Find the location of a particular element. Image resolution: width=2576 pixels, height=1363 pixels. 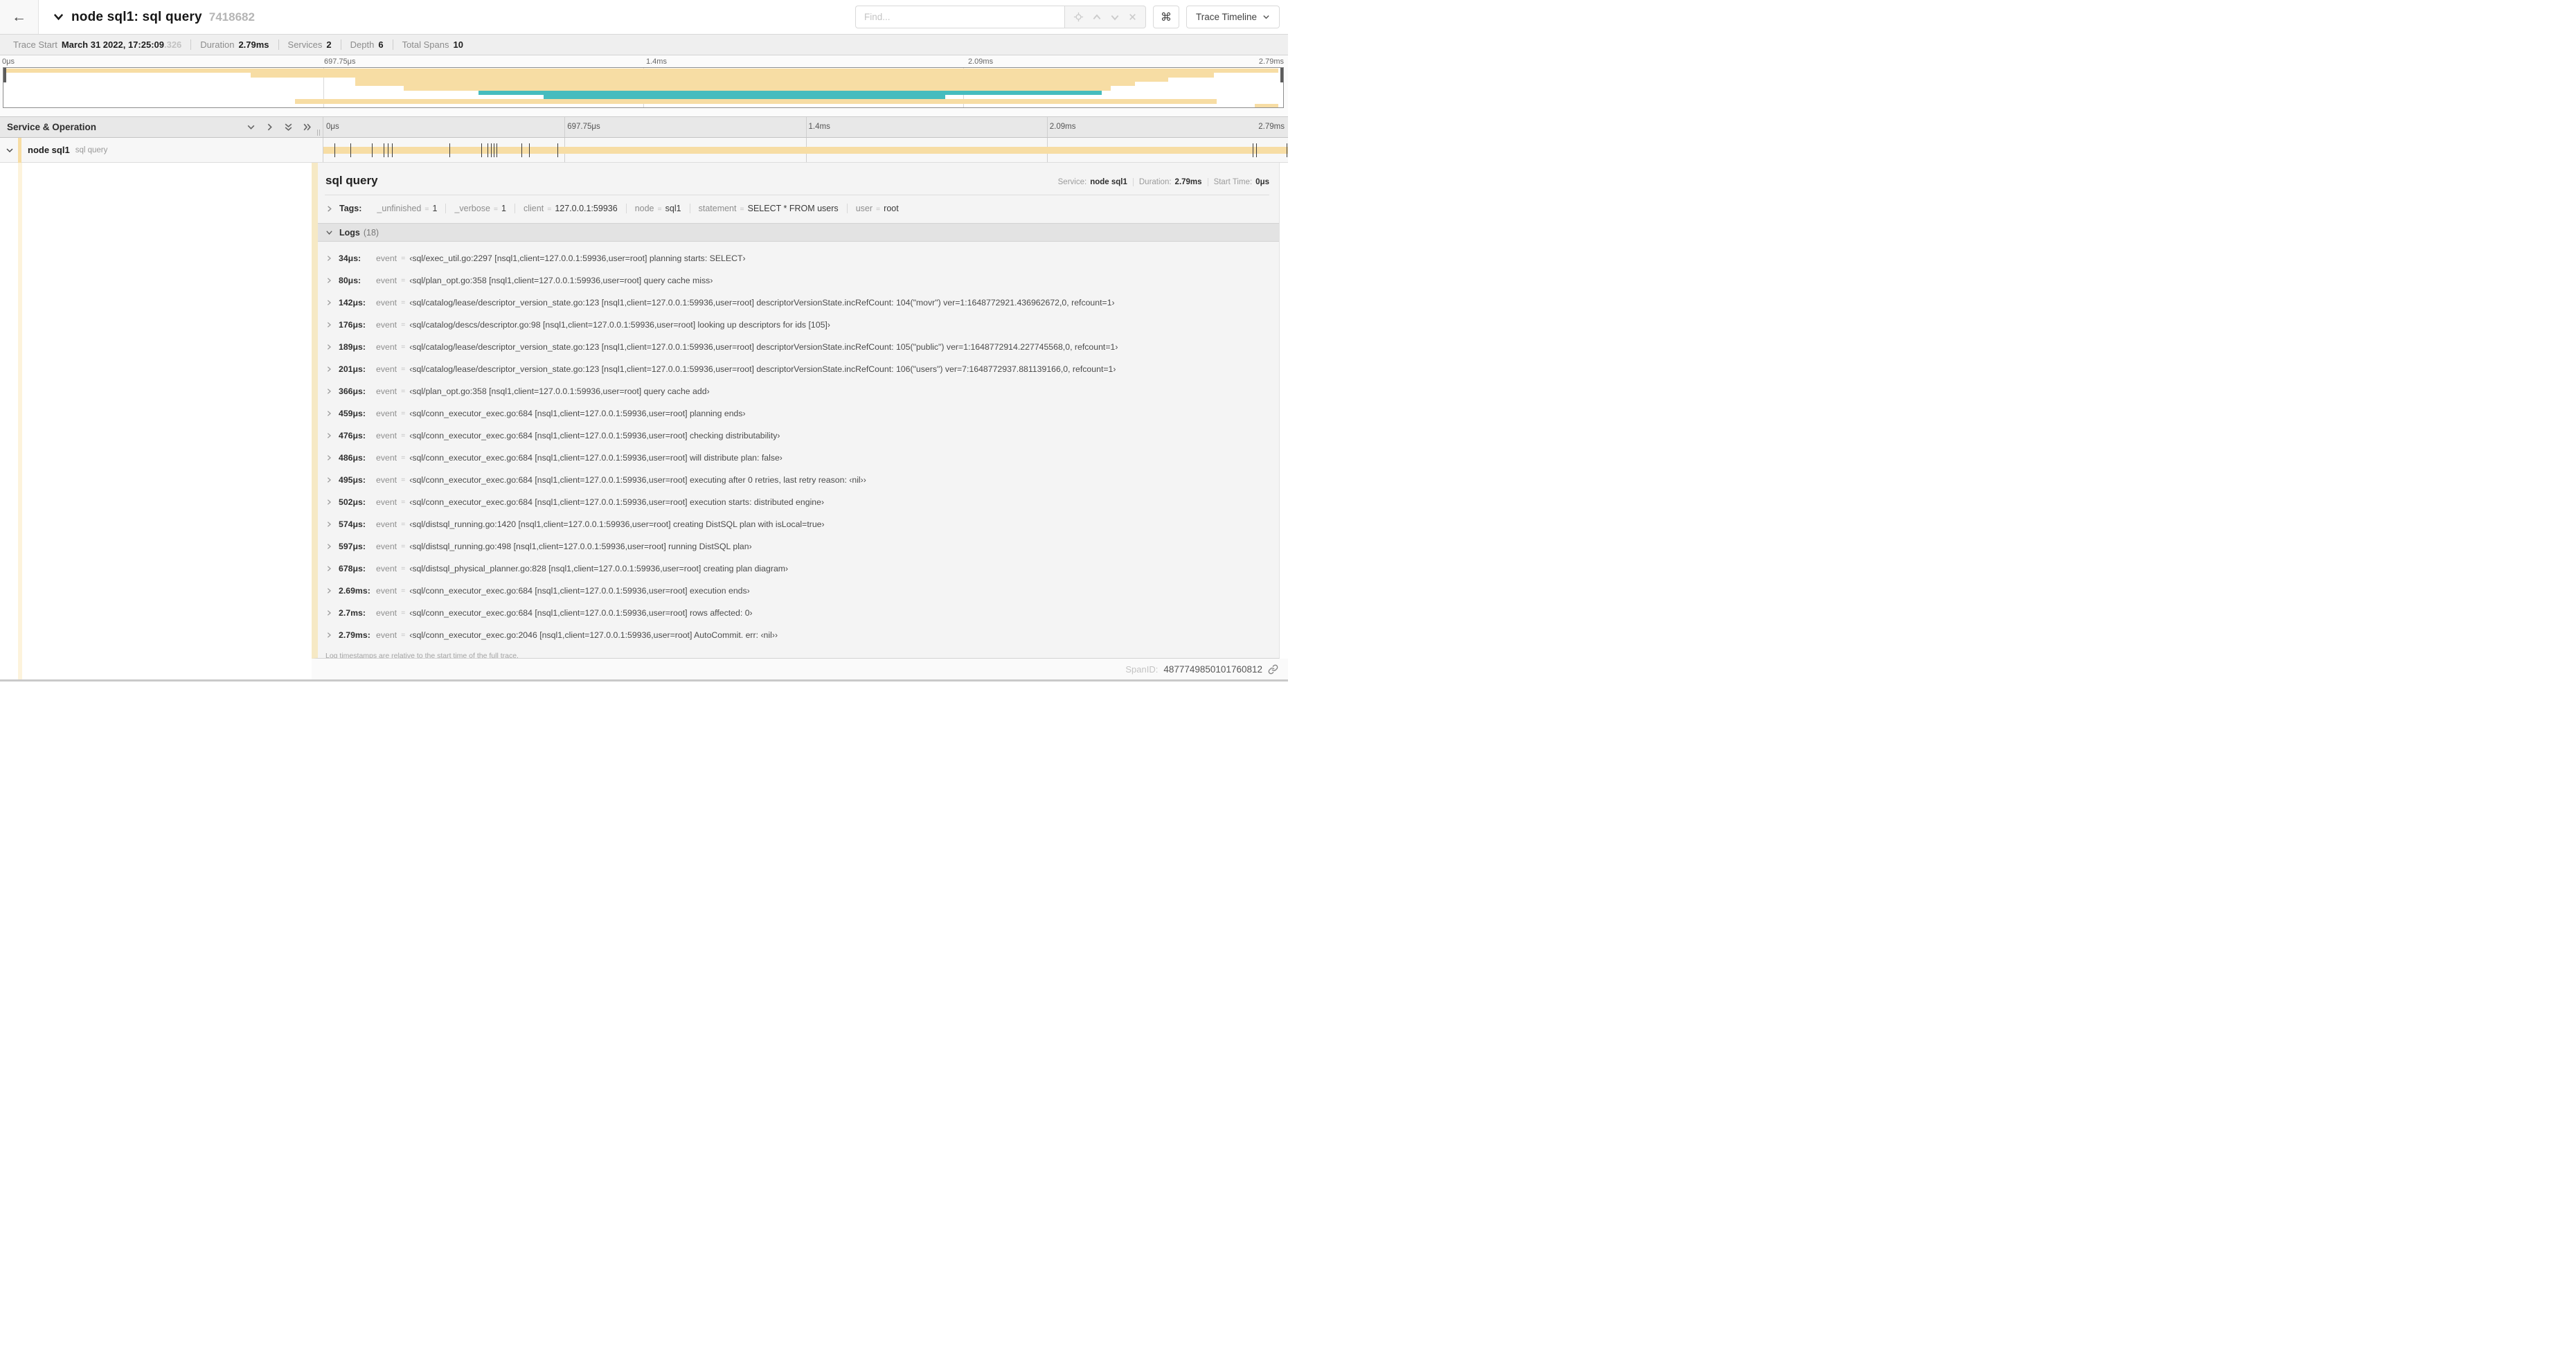

log-timestamp: 459μs: is located at coordinates (352, 413).